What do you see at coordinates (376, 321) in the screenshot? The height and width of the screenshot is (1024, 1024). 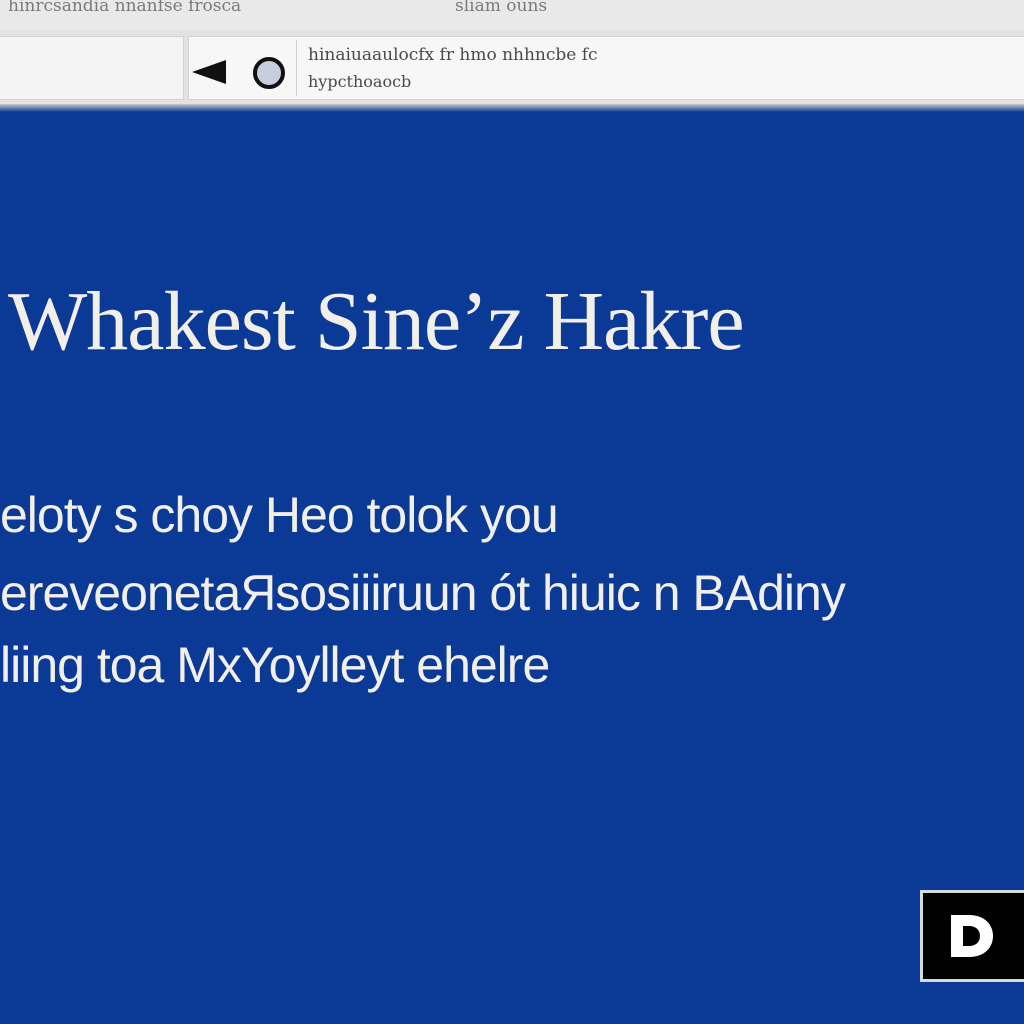 I see `page-headline: Whakest Sine’z Hakre` at bounding box center [376, 321].